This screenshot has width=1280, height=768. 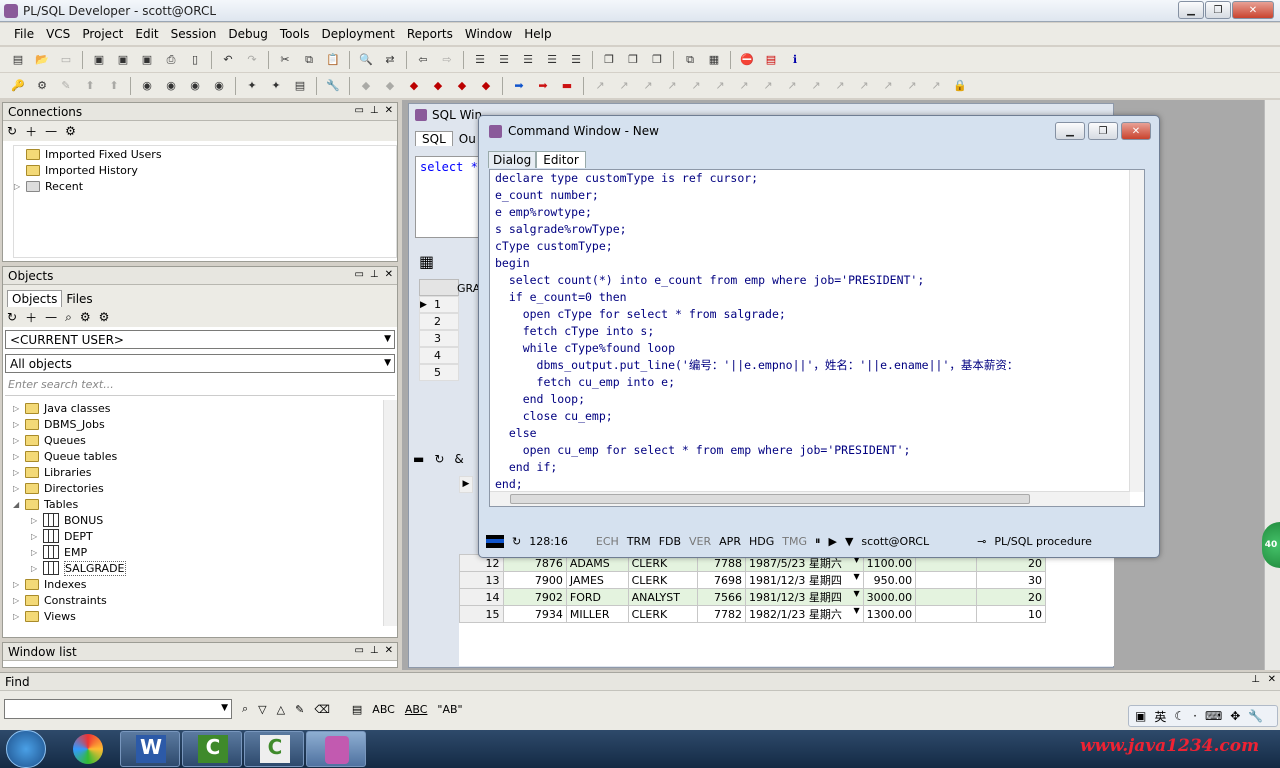 What do you see at coordinates (1160, 716) in the screenshot?
I see `ime-language: 英` at bounding box center [1160, 716].